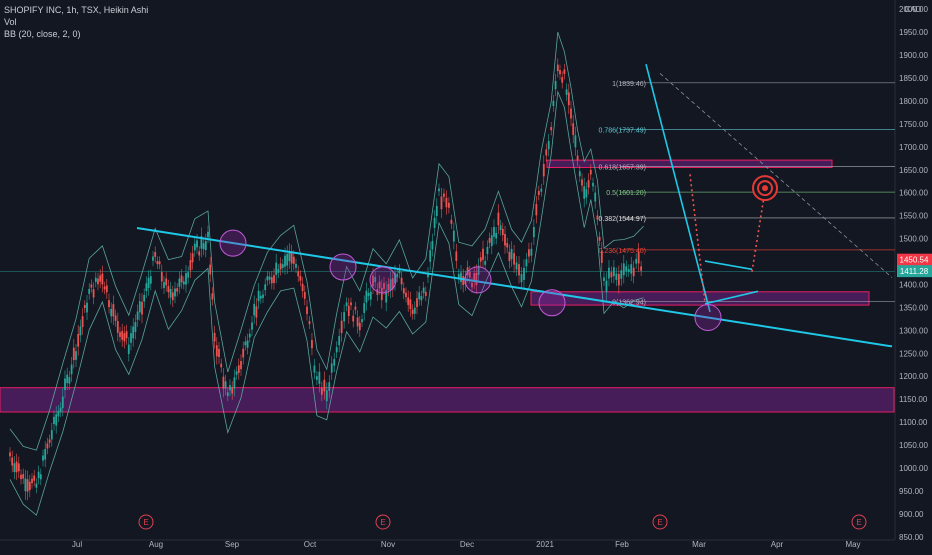  I want to click on y-tick-label: 1850.00, so click(913, 78).